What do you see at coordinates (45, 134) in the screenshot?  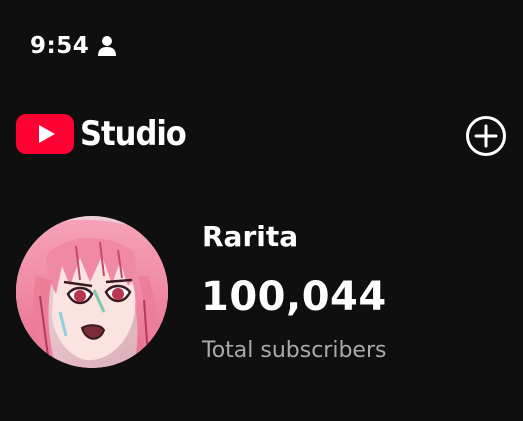 I see `youtube-logo-icon` at bounding box center [45, 134].